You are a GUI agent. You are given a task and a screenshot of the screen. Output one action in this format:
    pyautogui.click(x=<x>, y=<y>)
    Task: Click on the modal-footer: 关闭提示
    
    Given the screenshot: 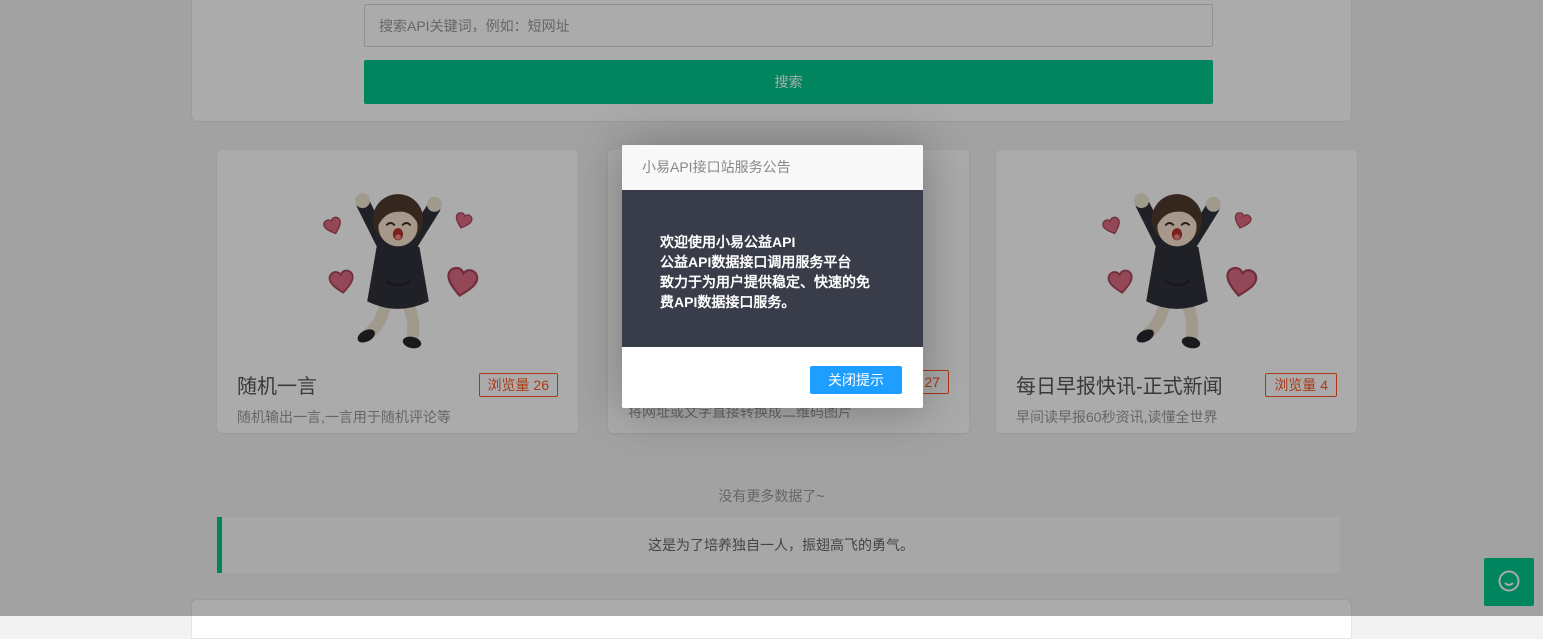 What is the action you would take?
    pyautogui.click(x=772, y=377)
    